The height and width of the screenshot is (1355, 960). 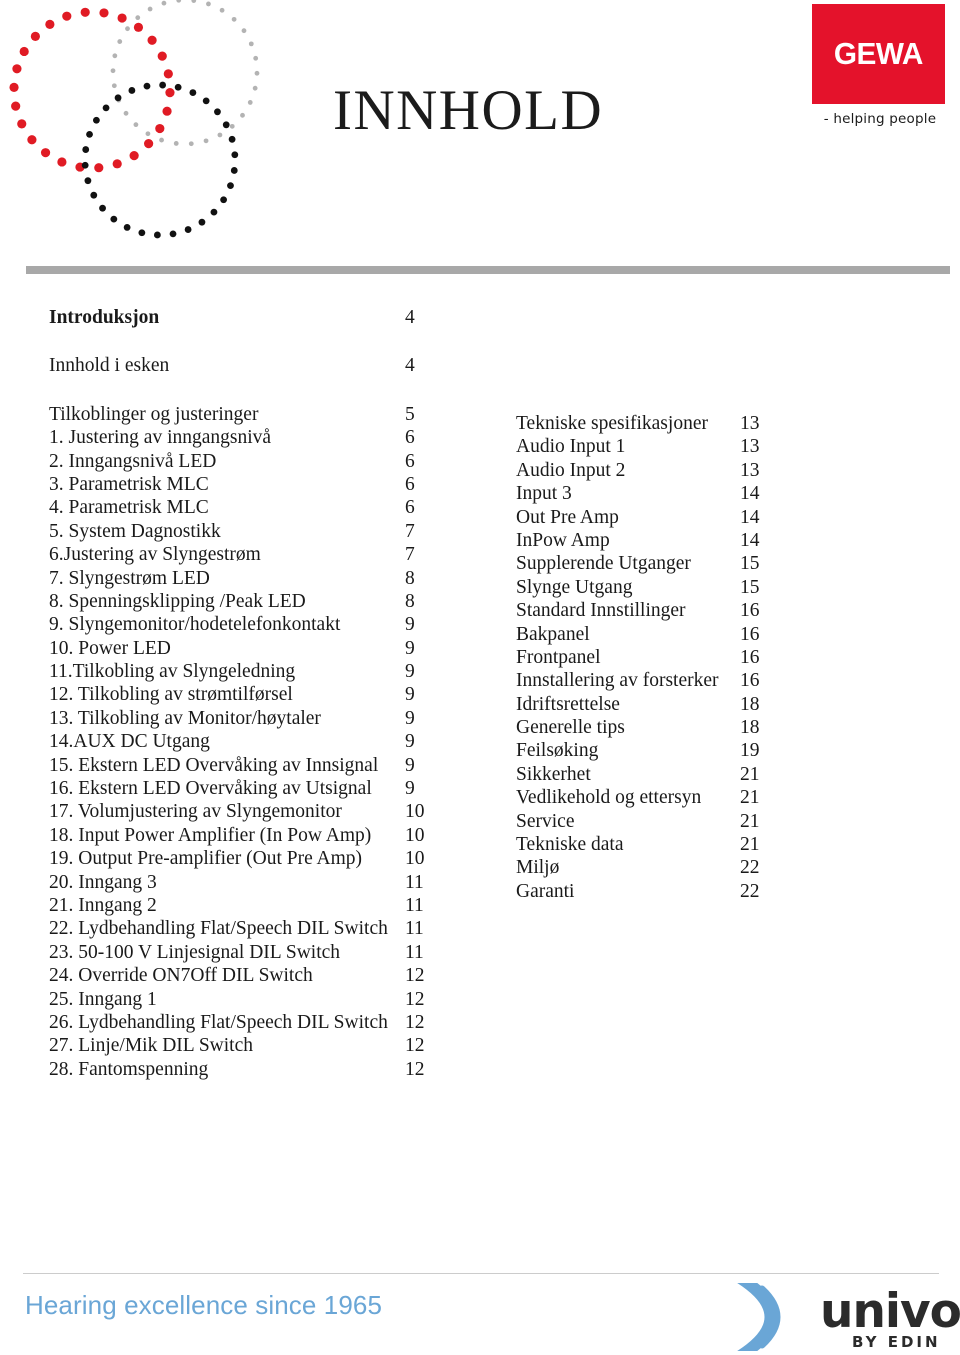 I want to click on toc-entry: Generelle tips 18, so click(x=646, y=727).